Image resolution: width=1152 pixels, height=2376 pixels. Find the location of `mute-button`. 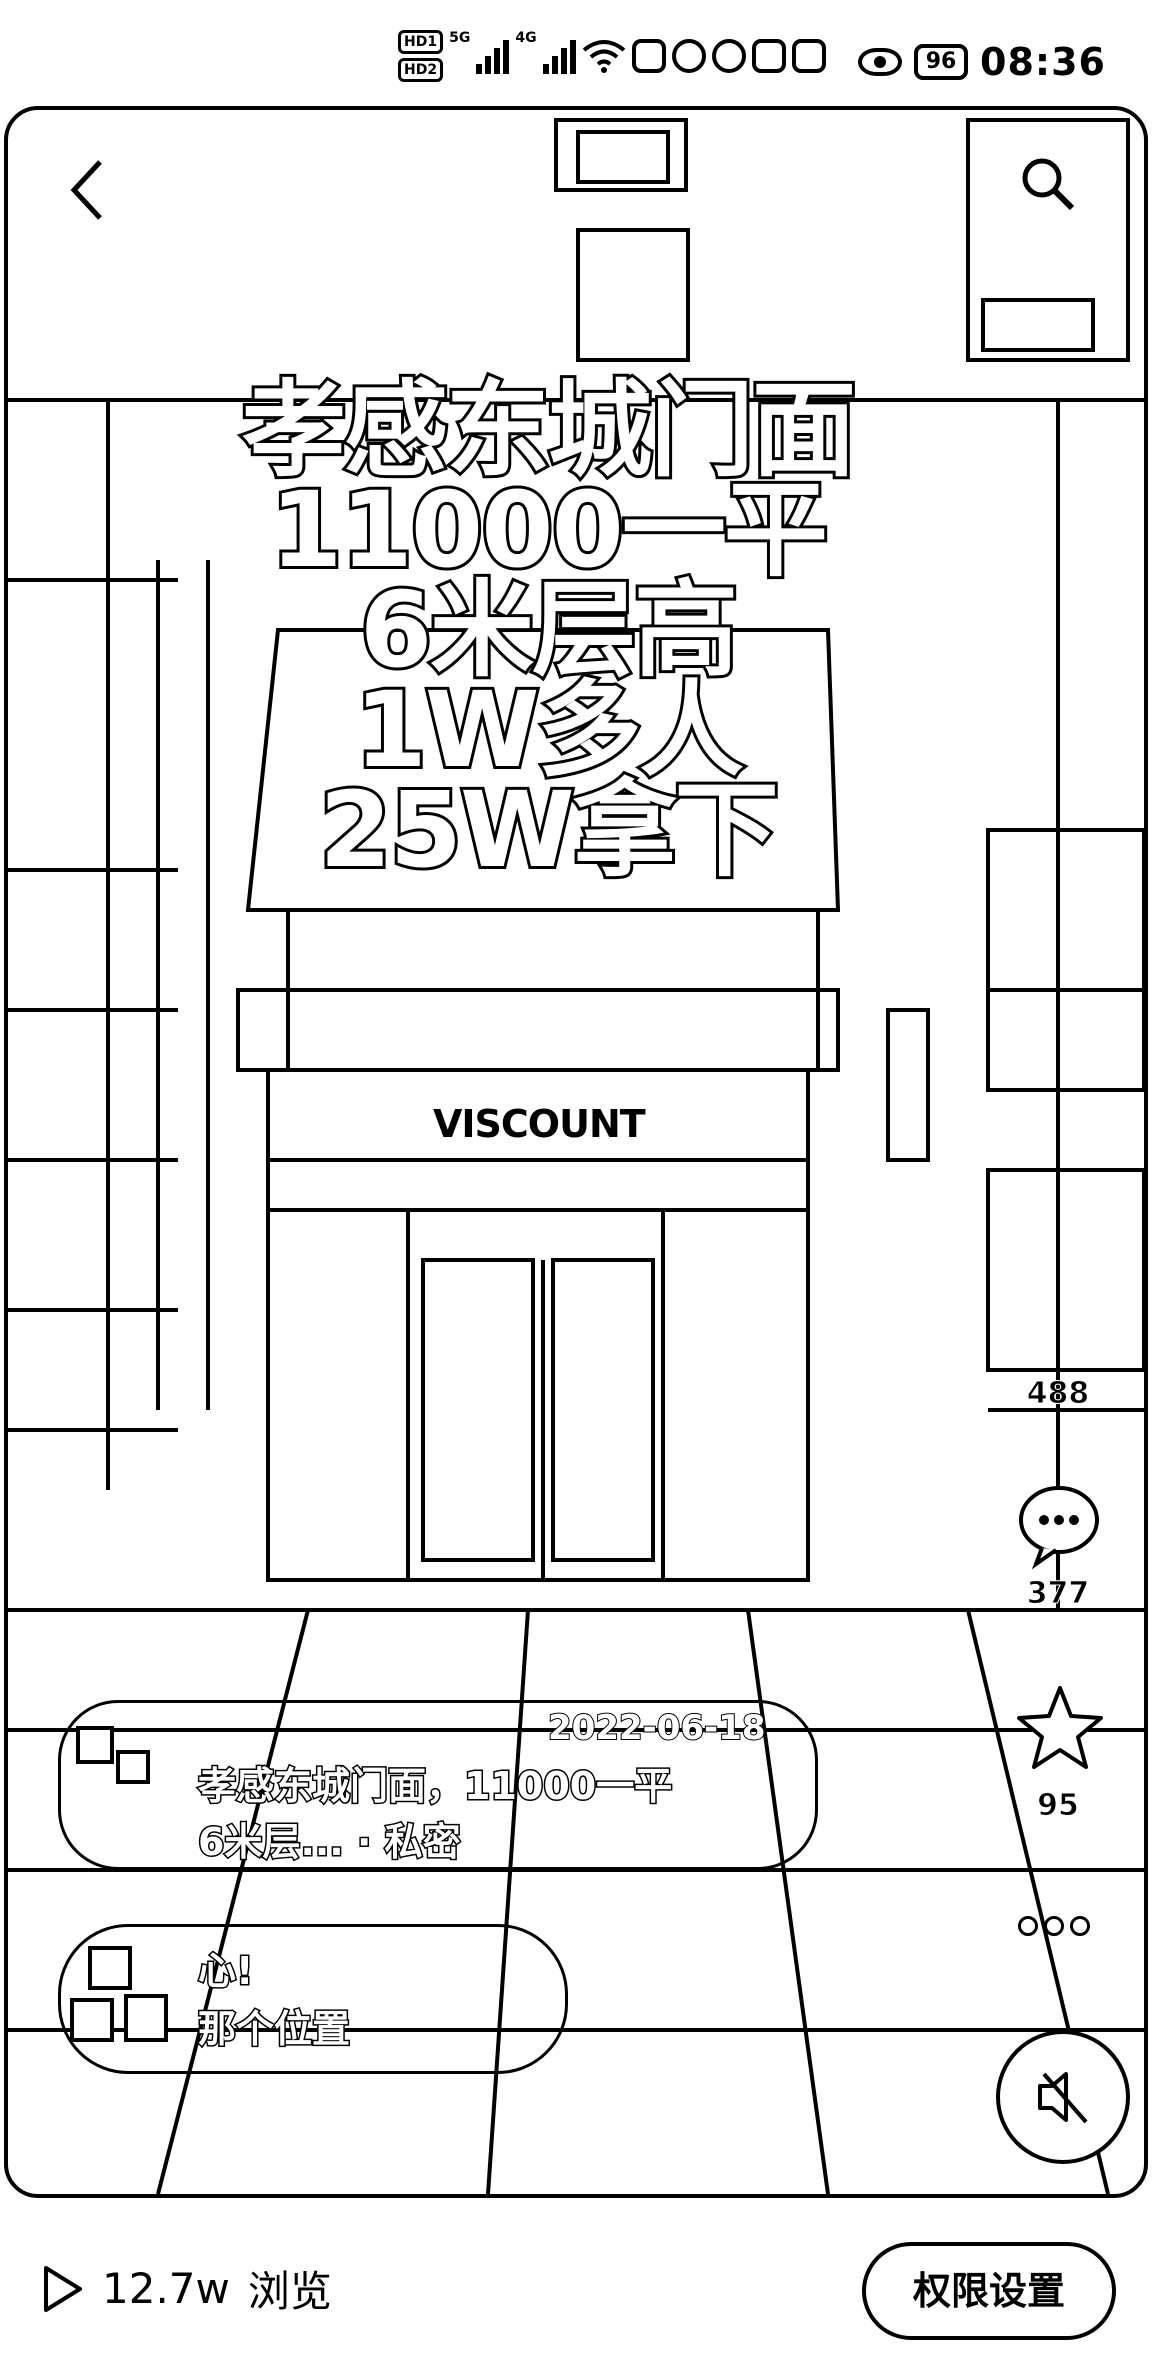

mute-button is located at coordinates (1063, 2097).